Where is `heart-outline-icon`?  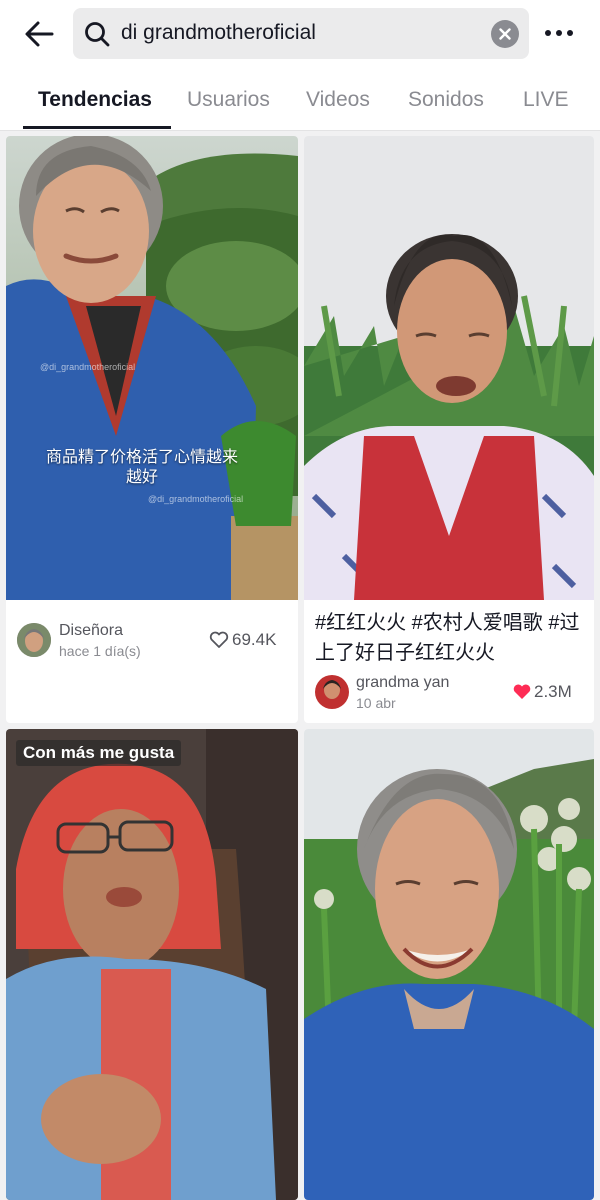
heart-outline-icon is located at coordinates (219, 640).